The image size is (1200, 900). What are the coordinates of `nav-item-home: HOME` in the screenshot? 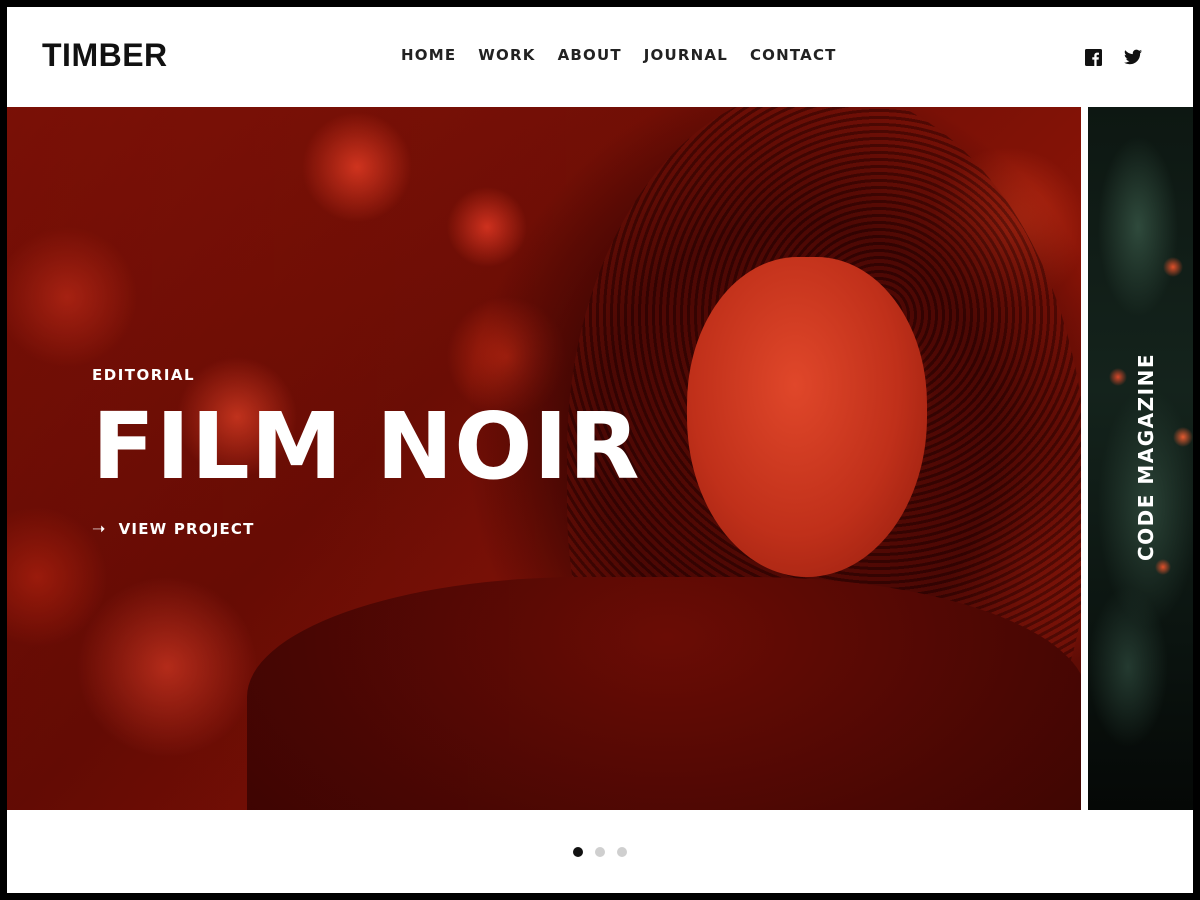 It's located at (428, 55).